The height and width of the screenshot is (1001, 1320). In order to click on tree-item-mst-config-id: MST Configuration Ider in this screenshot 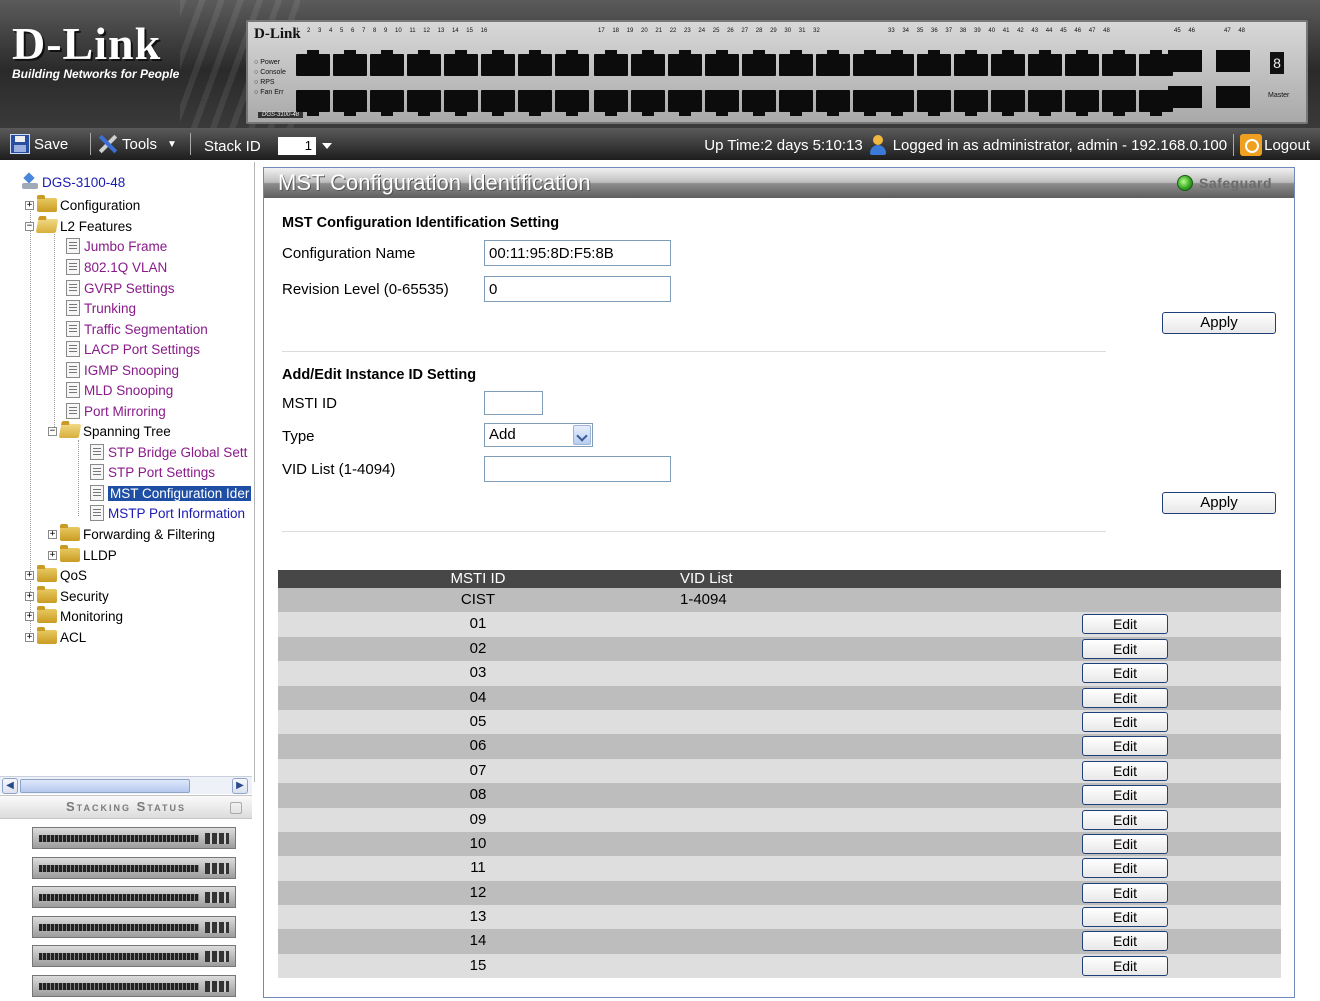, I will do `click(171, 493)`.